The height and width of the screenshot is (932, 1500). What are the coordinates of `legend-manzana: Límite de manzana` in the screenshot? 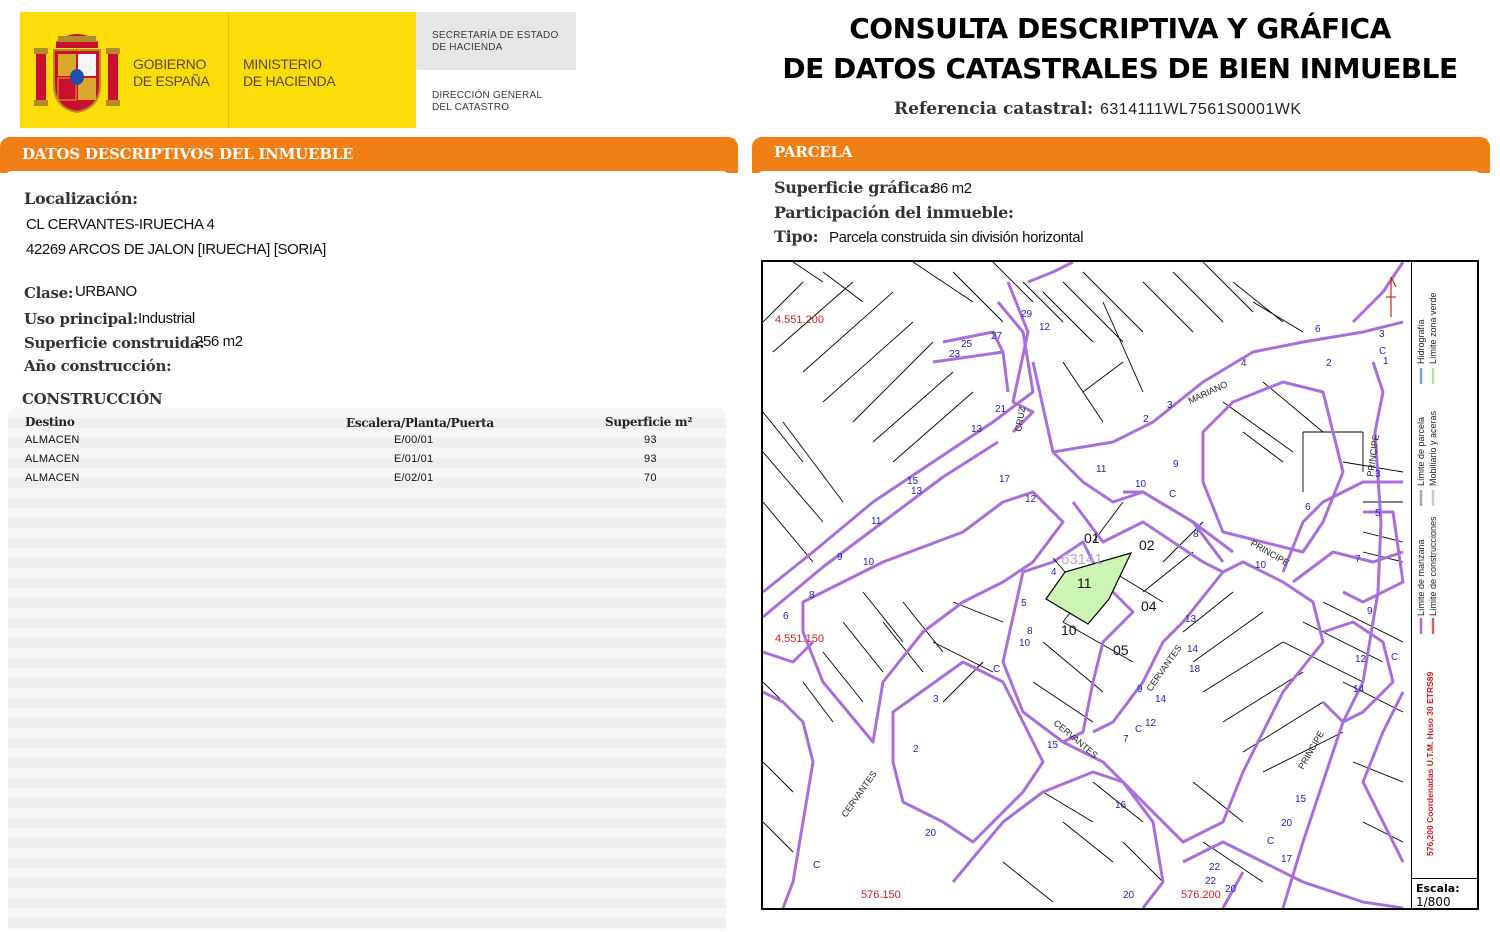 It's located at (1421, 577).